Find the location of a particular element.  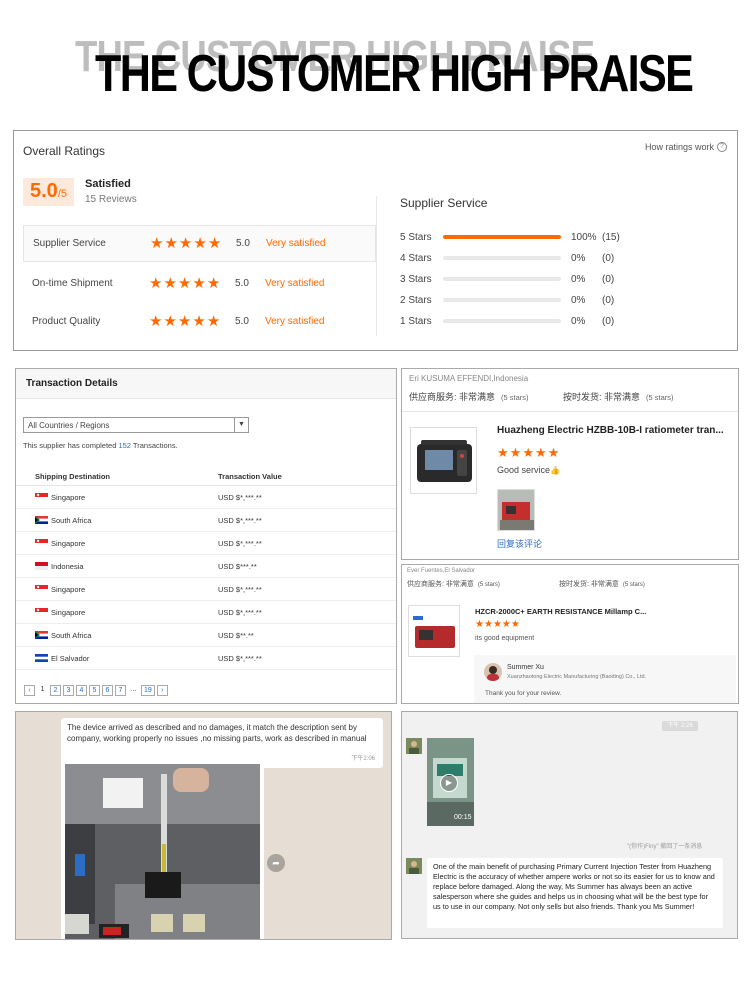

page-3: 3 is located at coordinates (68, 690).